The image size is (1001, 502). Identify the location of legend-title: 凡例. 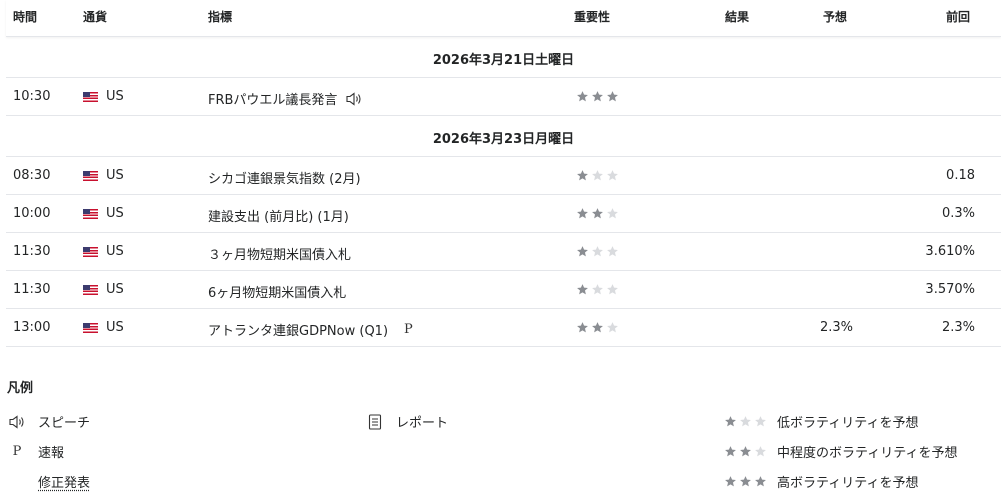
(20, 388).